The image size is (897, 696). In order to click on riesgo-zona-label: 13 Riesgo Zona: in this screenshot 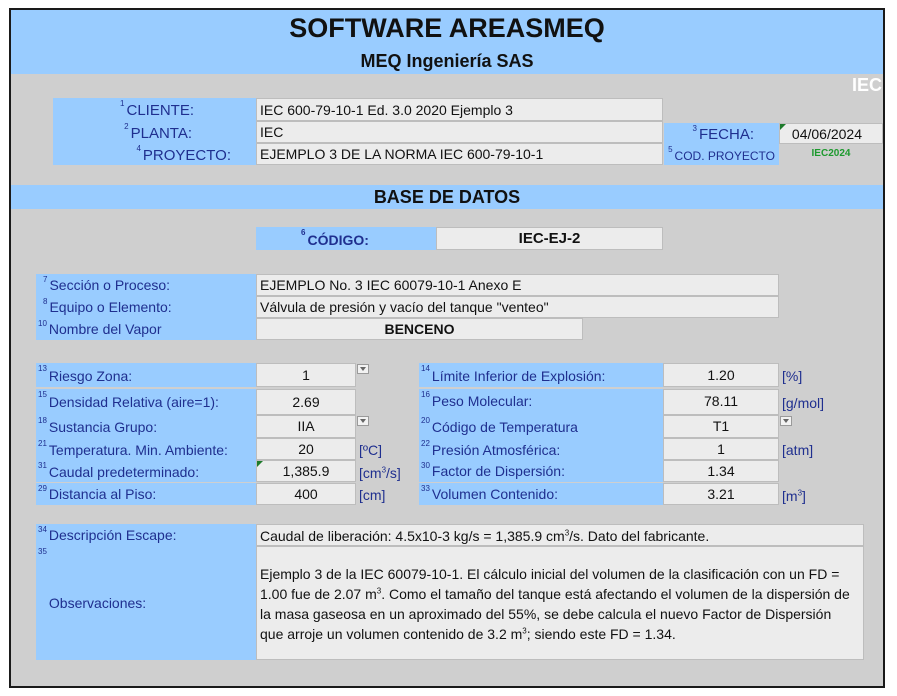, I will do `click(146, 375)`.